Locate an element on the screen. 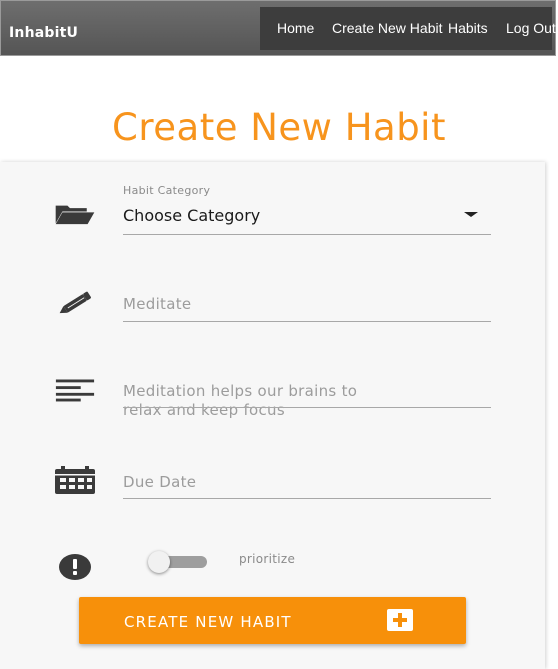 The height and width of the screenshot is (669, 558). calendar-icon is located at coordinates (75, 480).